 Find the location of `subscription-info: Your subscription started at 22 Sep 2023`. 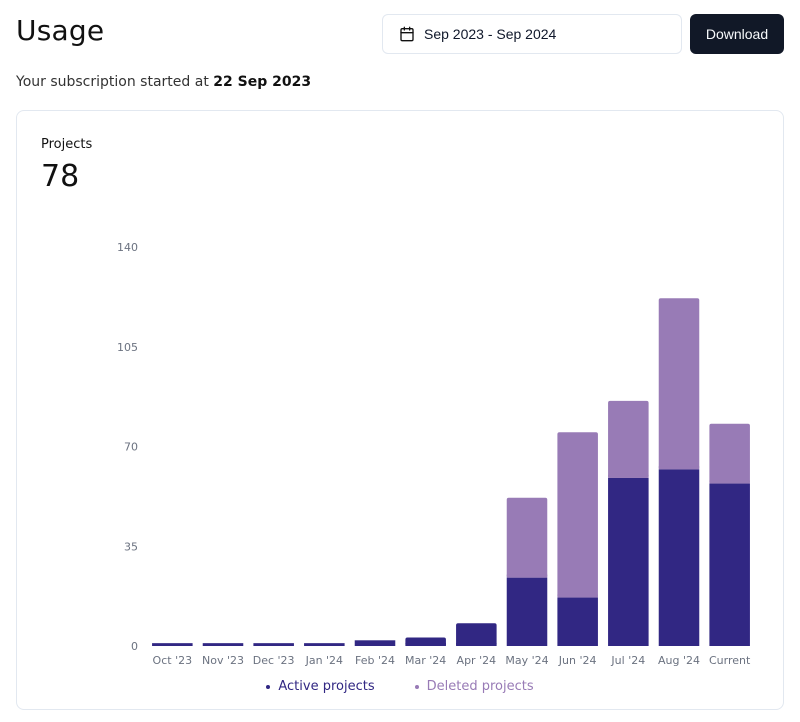

subscription-info: Your subscription started at 22 Sep 2023 is located at coordinates (163, 82).